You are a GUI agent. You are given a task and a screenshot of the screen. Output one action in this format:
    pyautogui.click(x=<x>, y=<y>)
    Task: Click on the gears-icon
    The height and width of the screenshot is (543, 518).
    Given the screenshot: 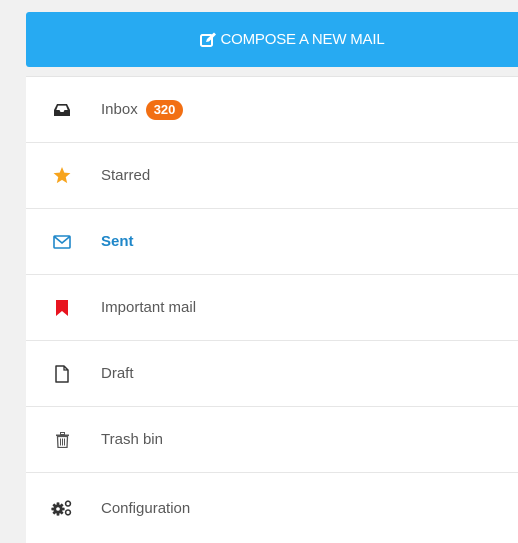 What is the action you would take?
    pyautogui.click(x=62, y=508)
    